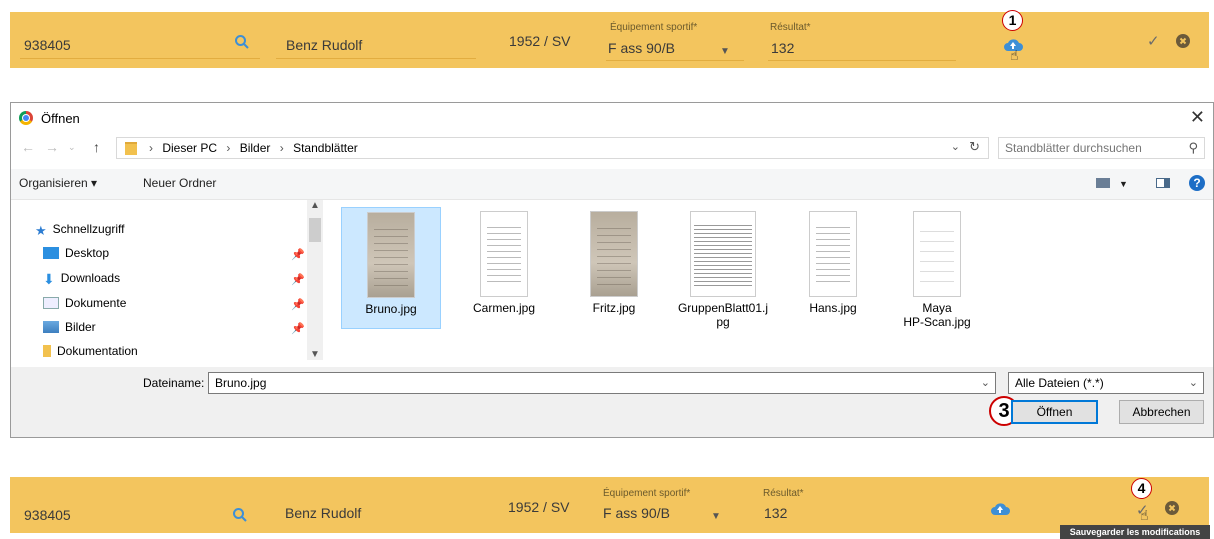  What do you see at coordinates (315, 230) in the screenshot?
I see `scroll-thumb` at bounding box center [315, 230].